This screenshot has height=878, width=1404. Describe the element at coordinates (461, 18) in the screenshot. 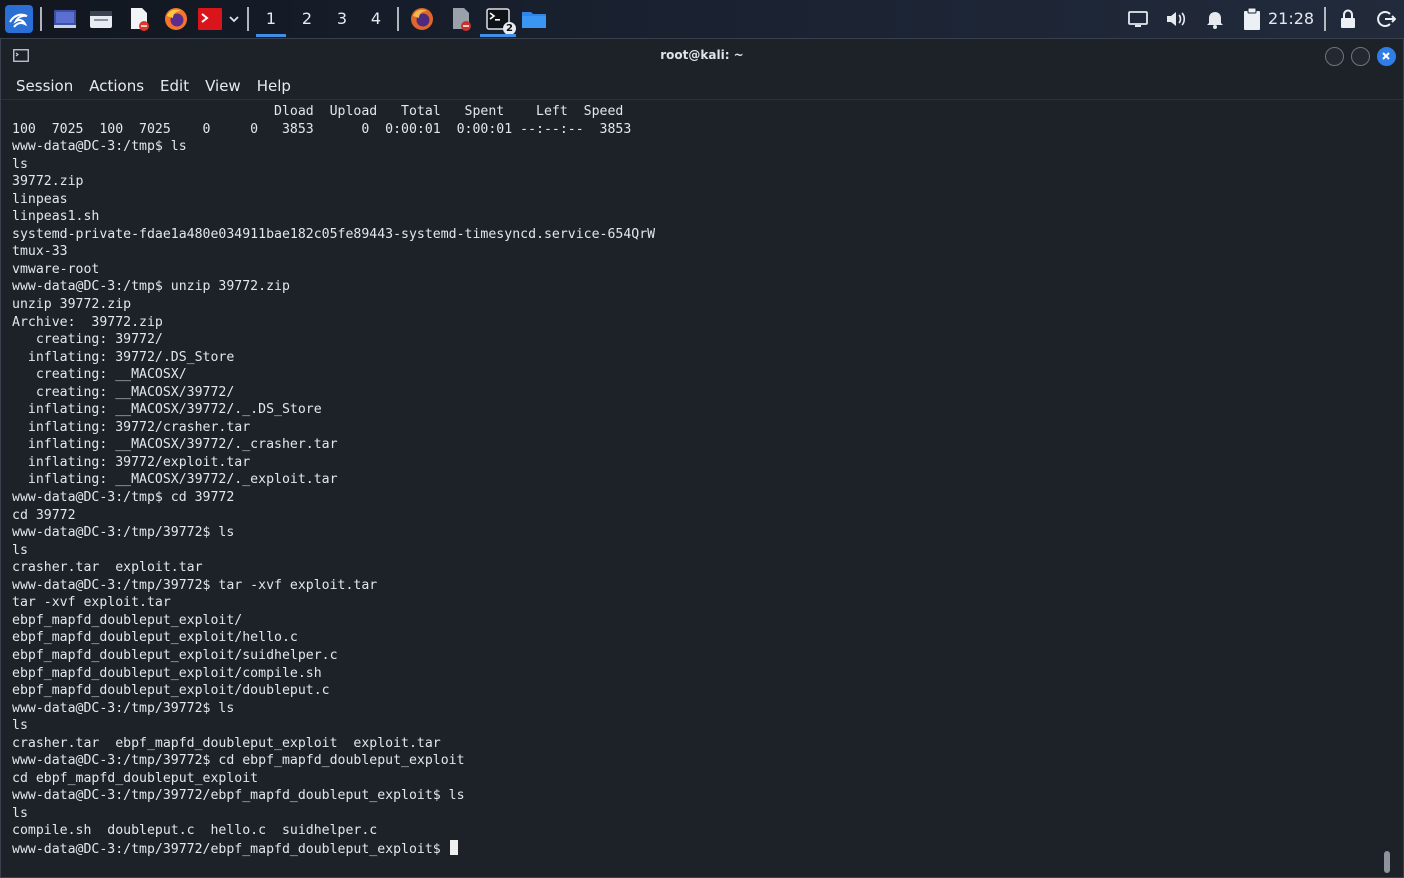

I see `task-text-editor-icon` at that location.